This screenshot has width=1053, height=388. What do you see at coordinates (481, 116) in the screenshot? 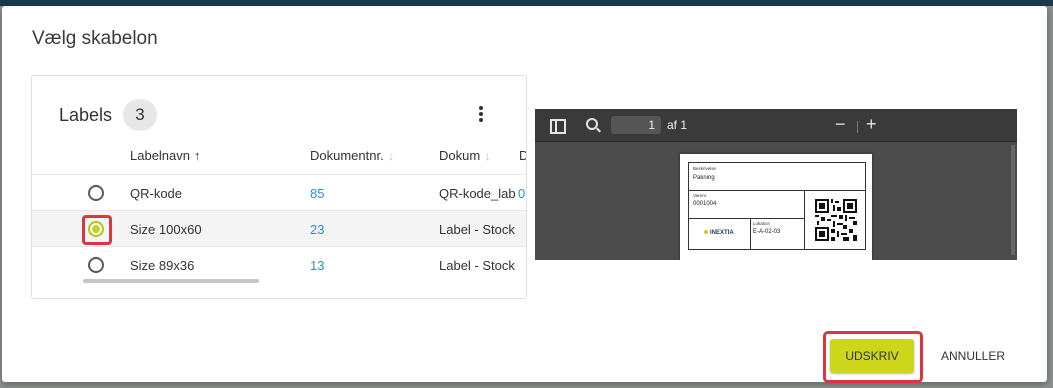
I see `more-options-icon` at bounding box center [481, 116].